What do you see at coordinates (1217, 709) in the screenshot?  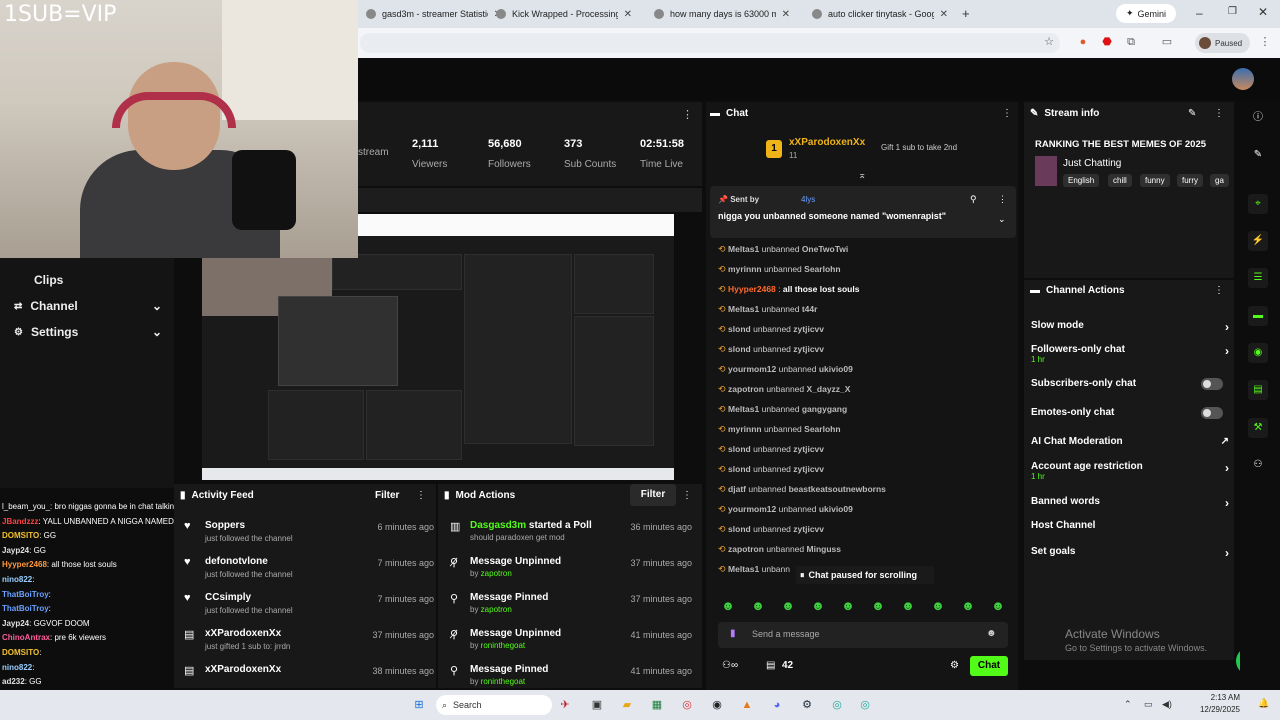 I see `clock-date: 12/29/2025` at bounding box center [1217, 709].